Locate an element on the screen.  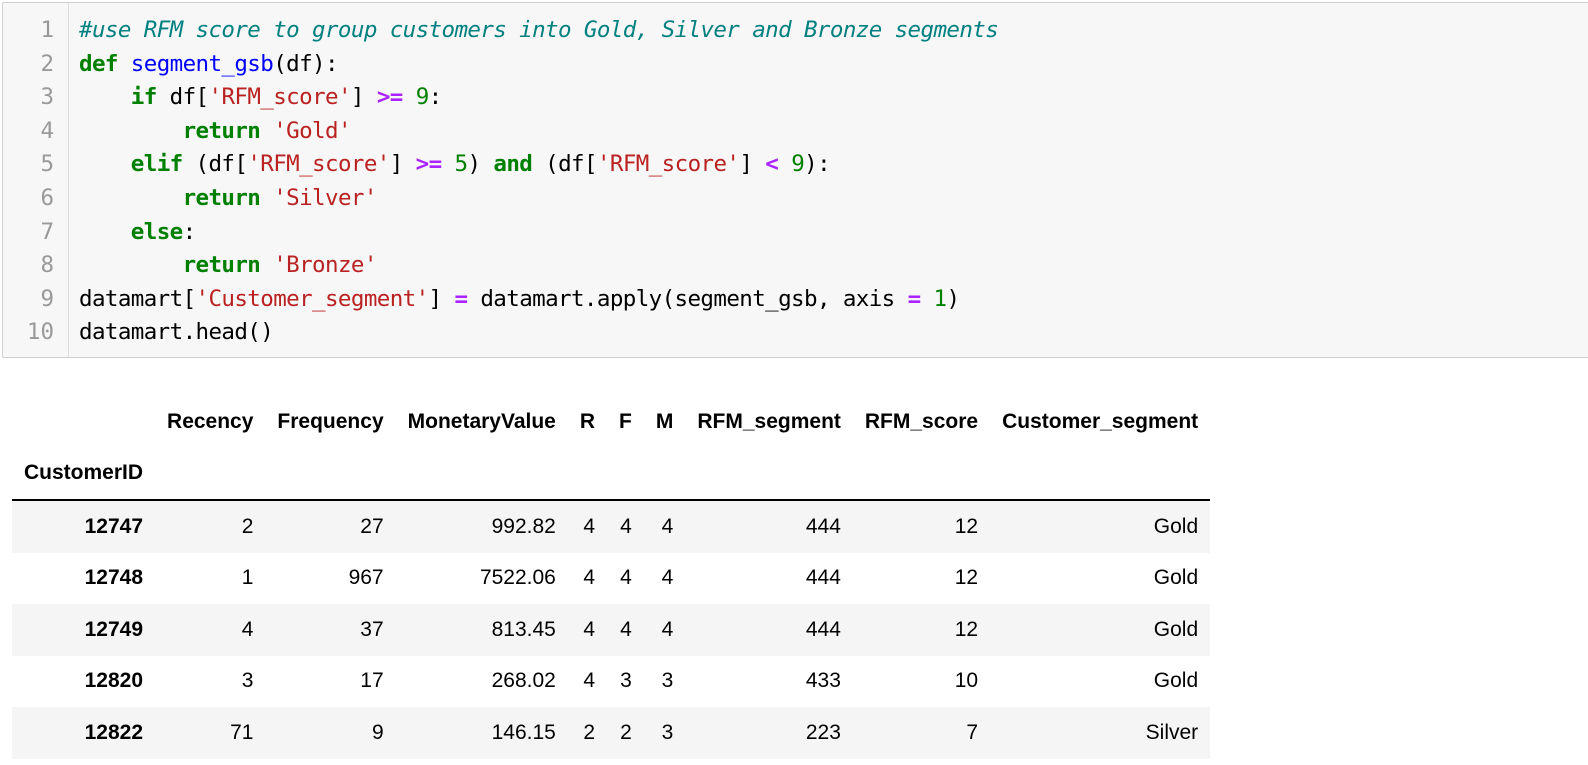
column-header: MonetaryValue is located at coordinates (481, 421).